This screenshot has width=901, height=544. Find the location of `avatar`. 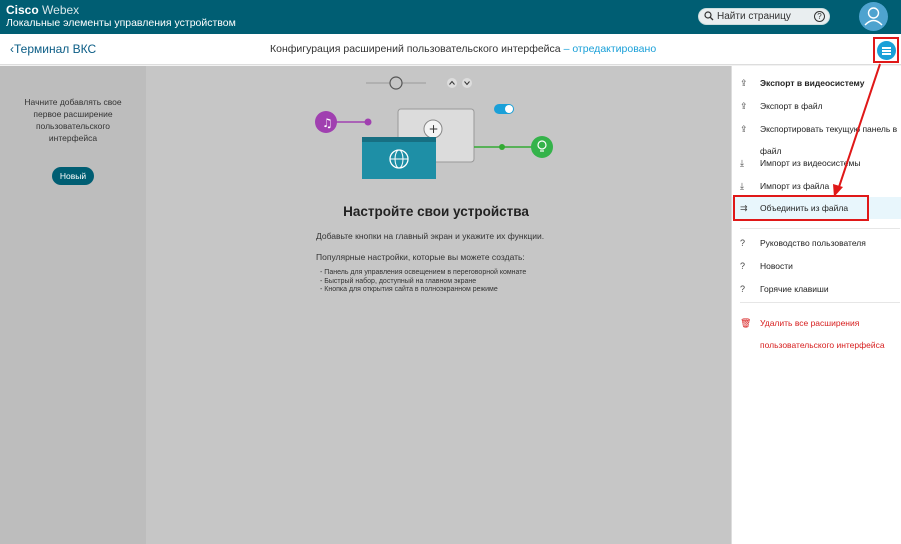

avatar is located at coordinates (873, 16).